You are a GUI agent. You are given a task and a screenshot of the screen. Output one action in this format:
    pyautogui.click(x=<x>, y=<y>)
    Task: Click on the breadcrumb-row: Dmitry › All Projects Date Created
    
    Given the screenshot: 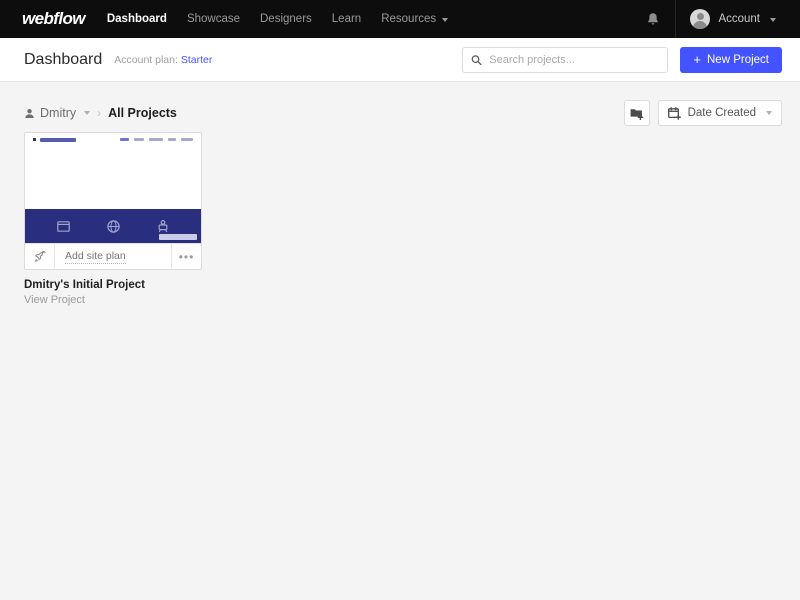 What is the action you would take?
    pyautogui.click(x=400, y=113)
    